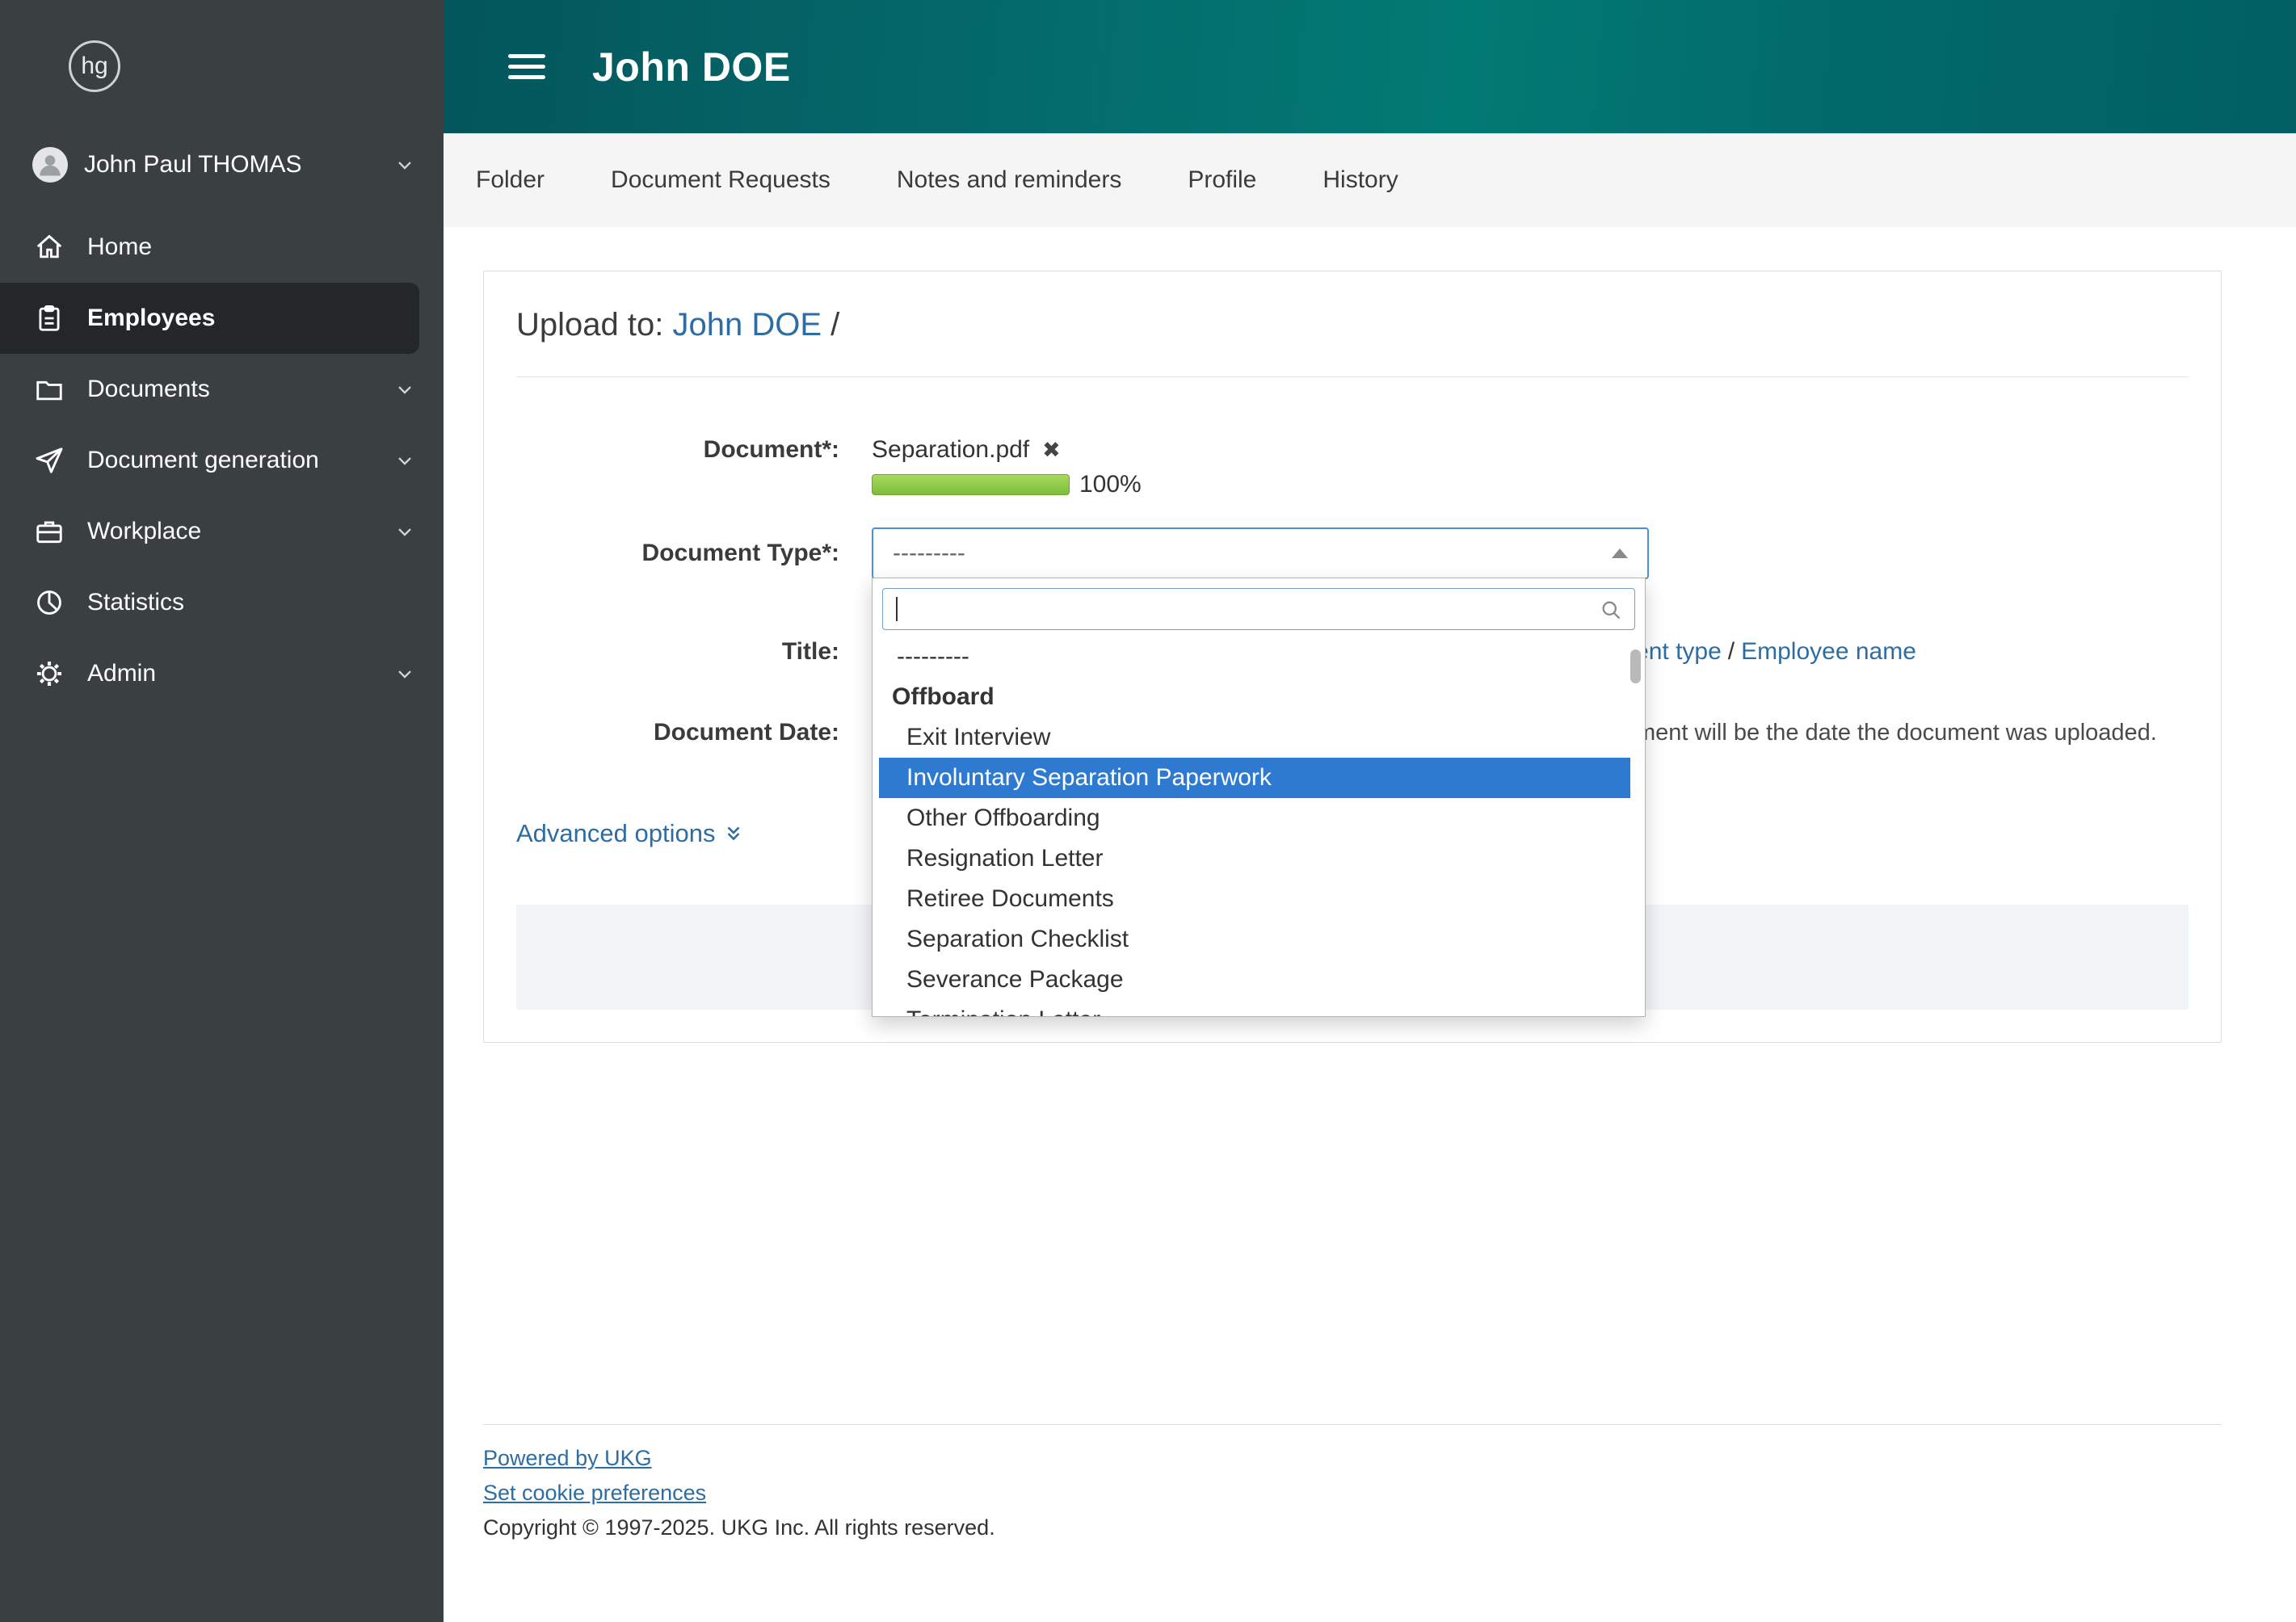 This screenshot has height=1622, width=2296. I want to click on page-header: John DOE, so click(1370, 66).